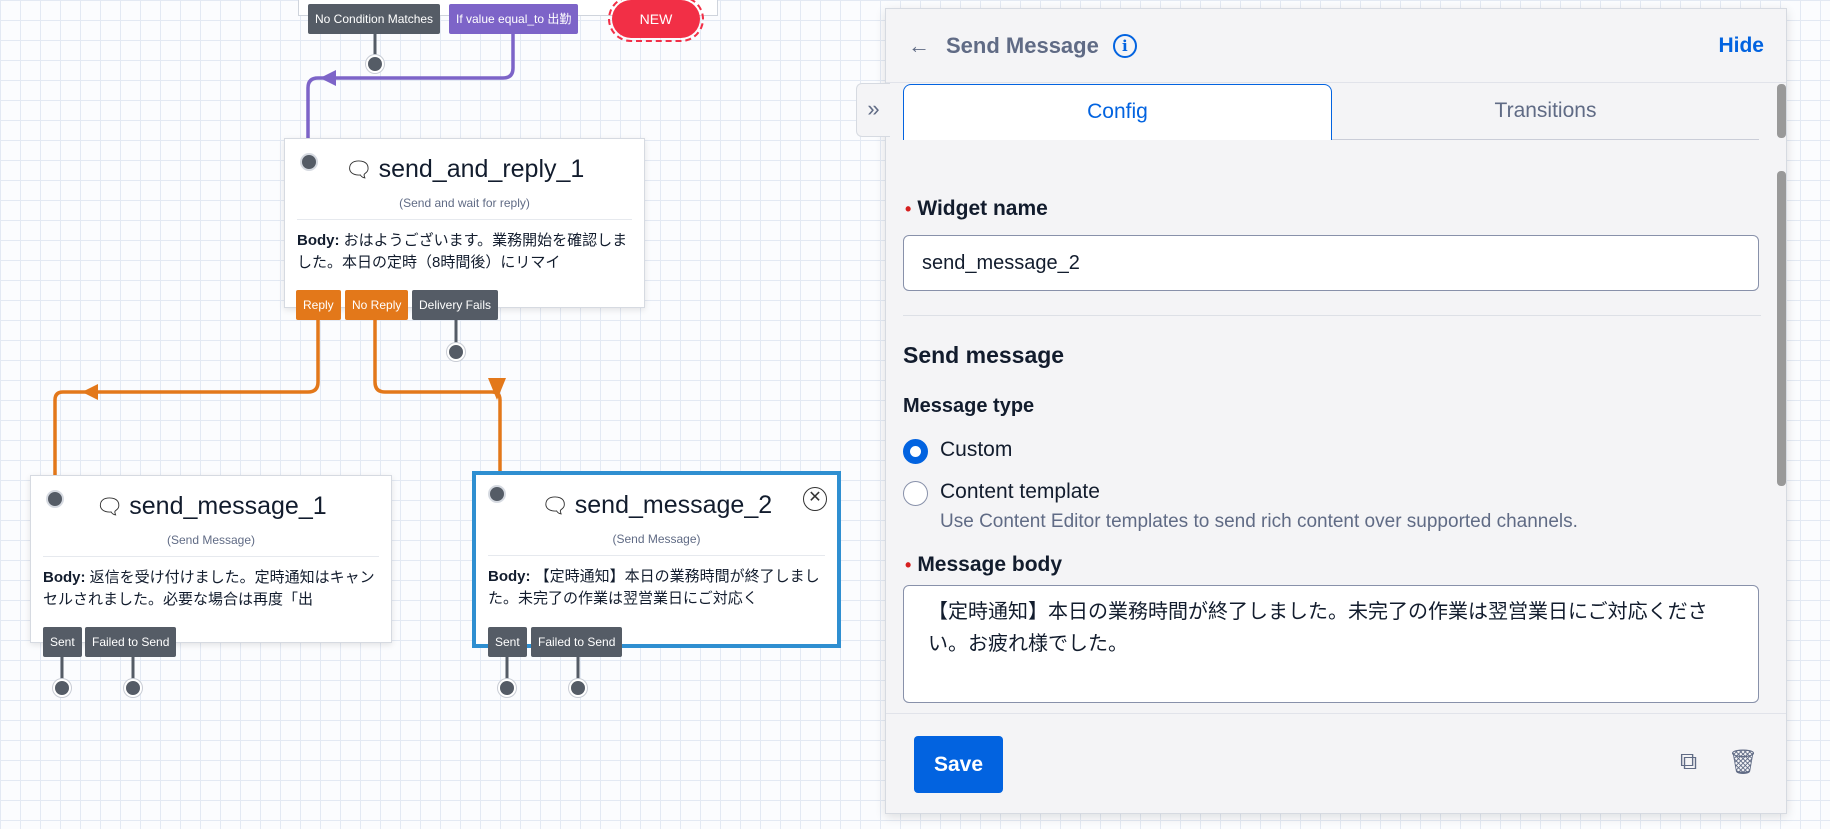 The width and height of the screenshot is (1830, 829). What do you see at coordinates (1332, 209) in the screenshot?
I see `widget-name-label: • Widget name` at bounding box center [1332, 209].